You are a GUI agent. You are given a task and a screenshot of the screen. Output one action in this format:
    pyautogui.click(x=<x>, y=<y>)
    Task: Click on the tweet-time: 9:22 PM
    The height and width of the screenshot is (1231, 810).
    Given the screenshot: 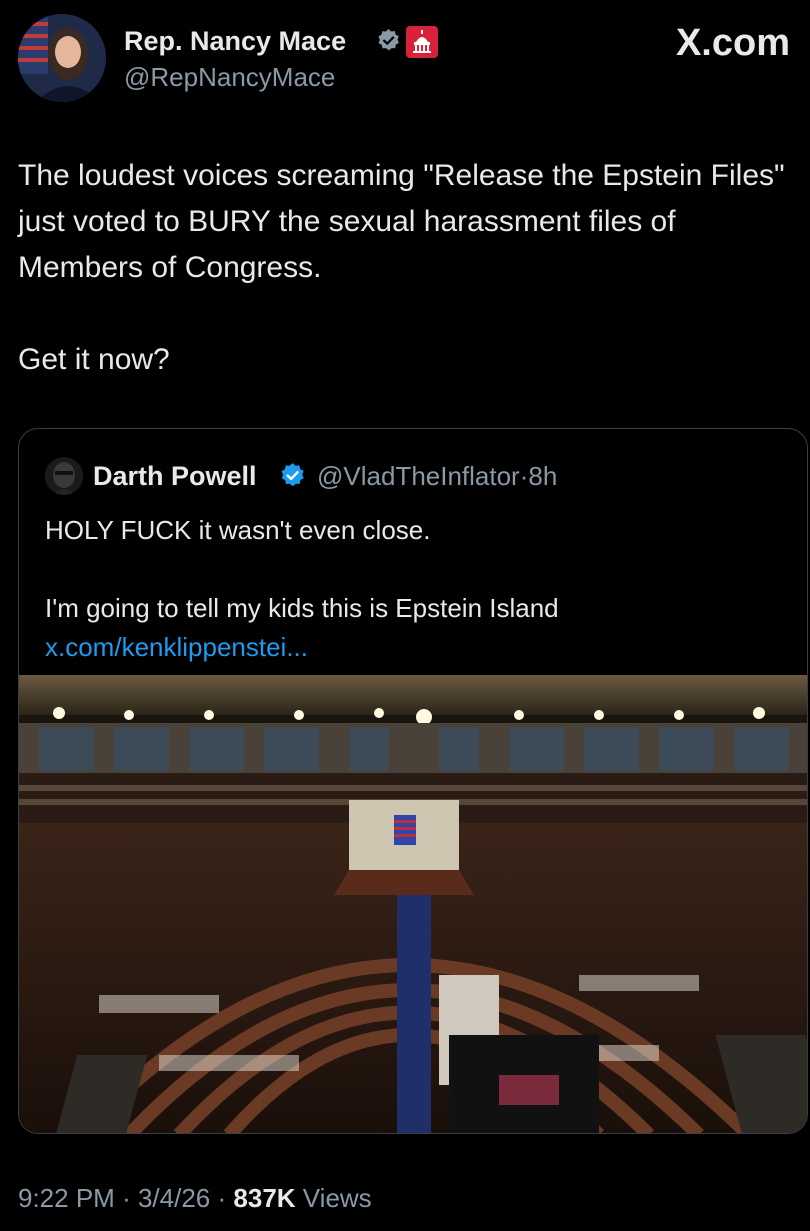 What is the action you would take?
    pyautogui.click(x=66, y=1198)
    